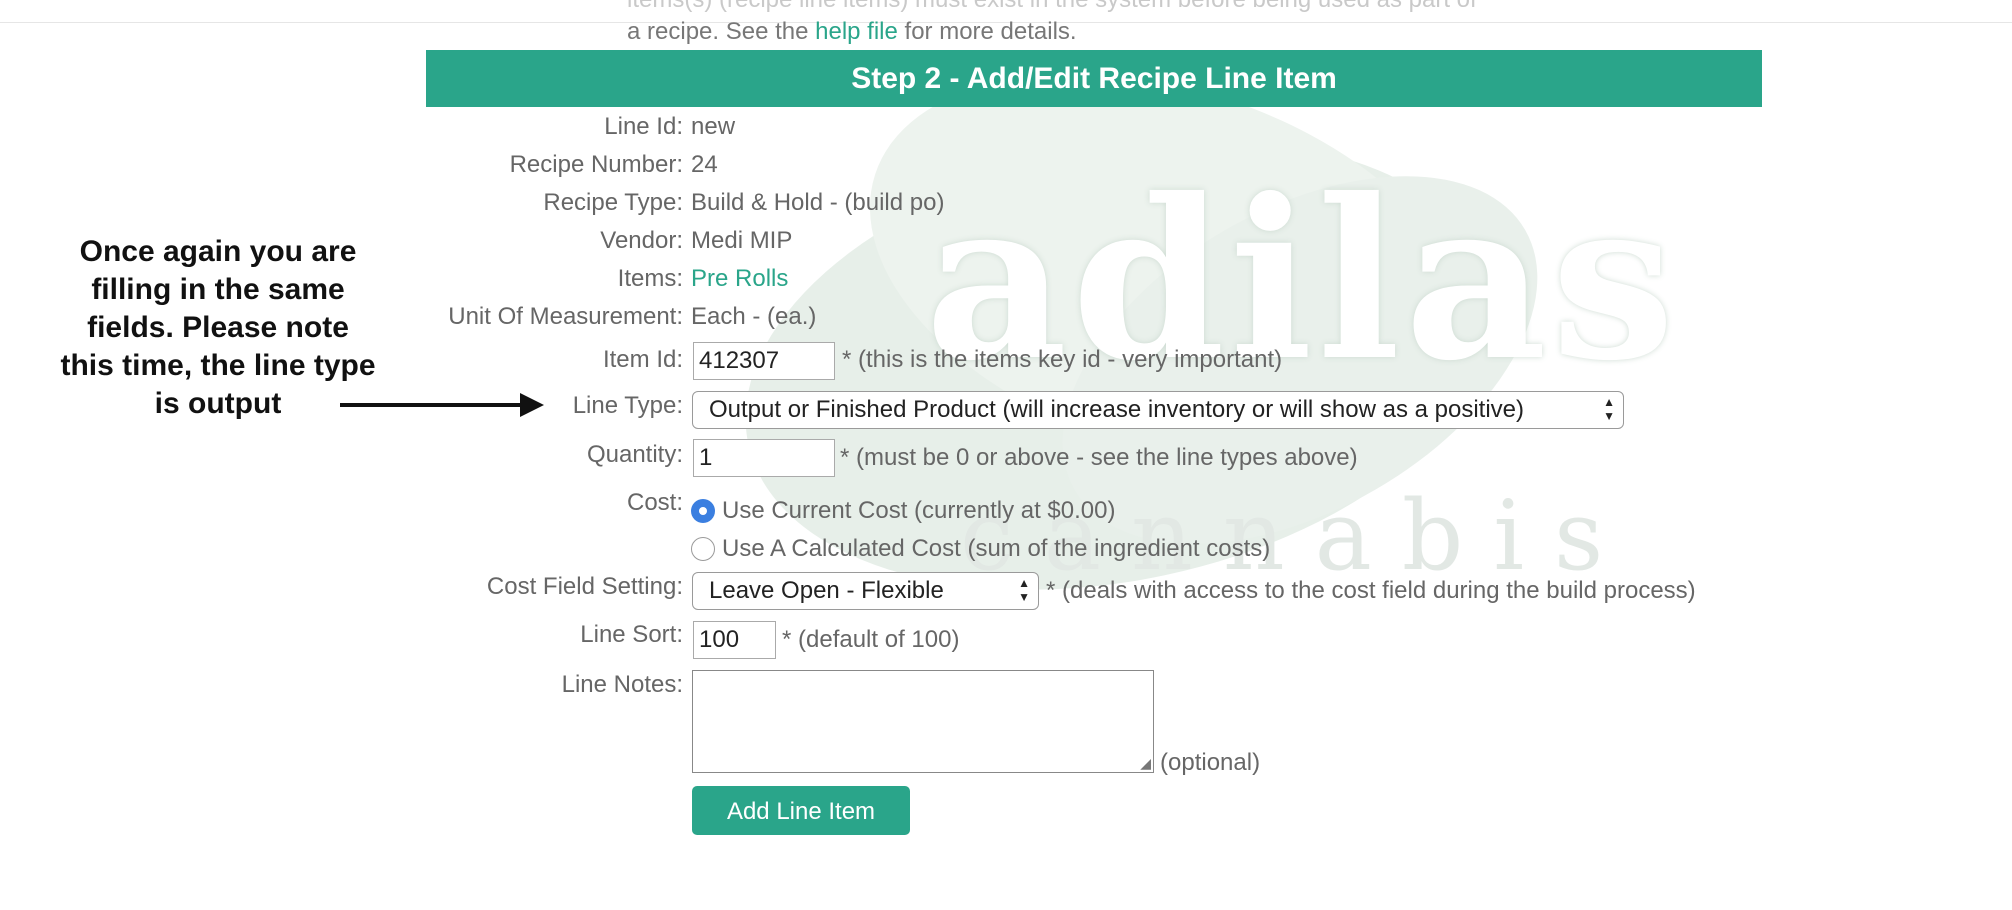  Describe the element at coordinates (634, 454) in the screenshot. I see `quantity-label: Quantity:` at that location.